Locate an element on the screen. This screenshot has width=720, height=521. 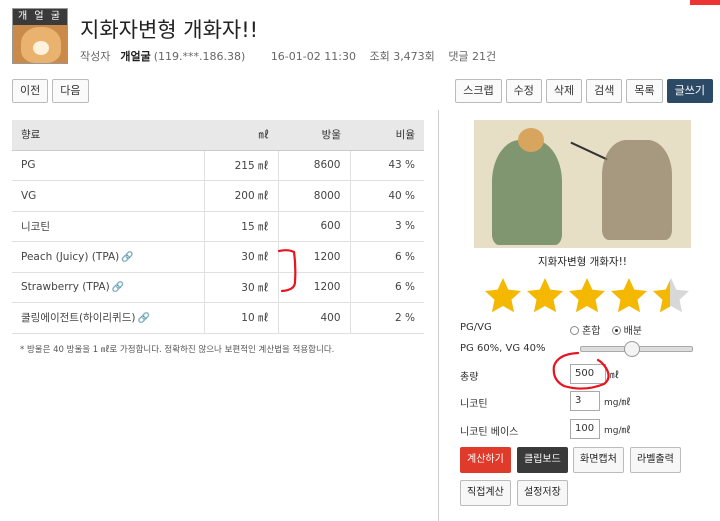
search-button: 검색 is located at coordinates (604, 91).